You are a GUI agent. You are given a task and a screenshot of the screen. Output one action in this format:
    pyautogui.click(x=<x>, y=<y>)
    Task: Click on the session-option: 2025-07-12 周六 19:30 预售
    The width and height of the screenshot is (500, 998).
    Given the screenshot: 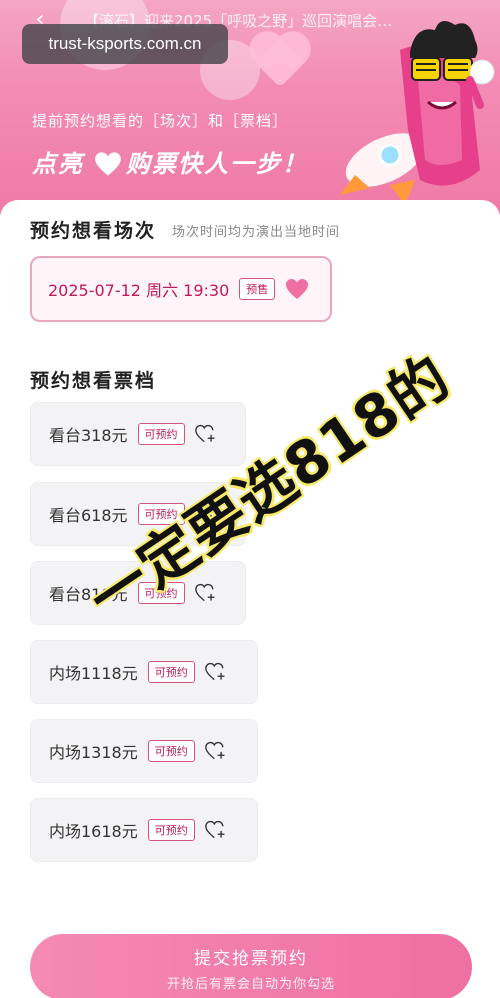 What is the action you would take?
    pyautogui.click(x=181, y=289)
    